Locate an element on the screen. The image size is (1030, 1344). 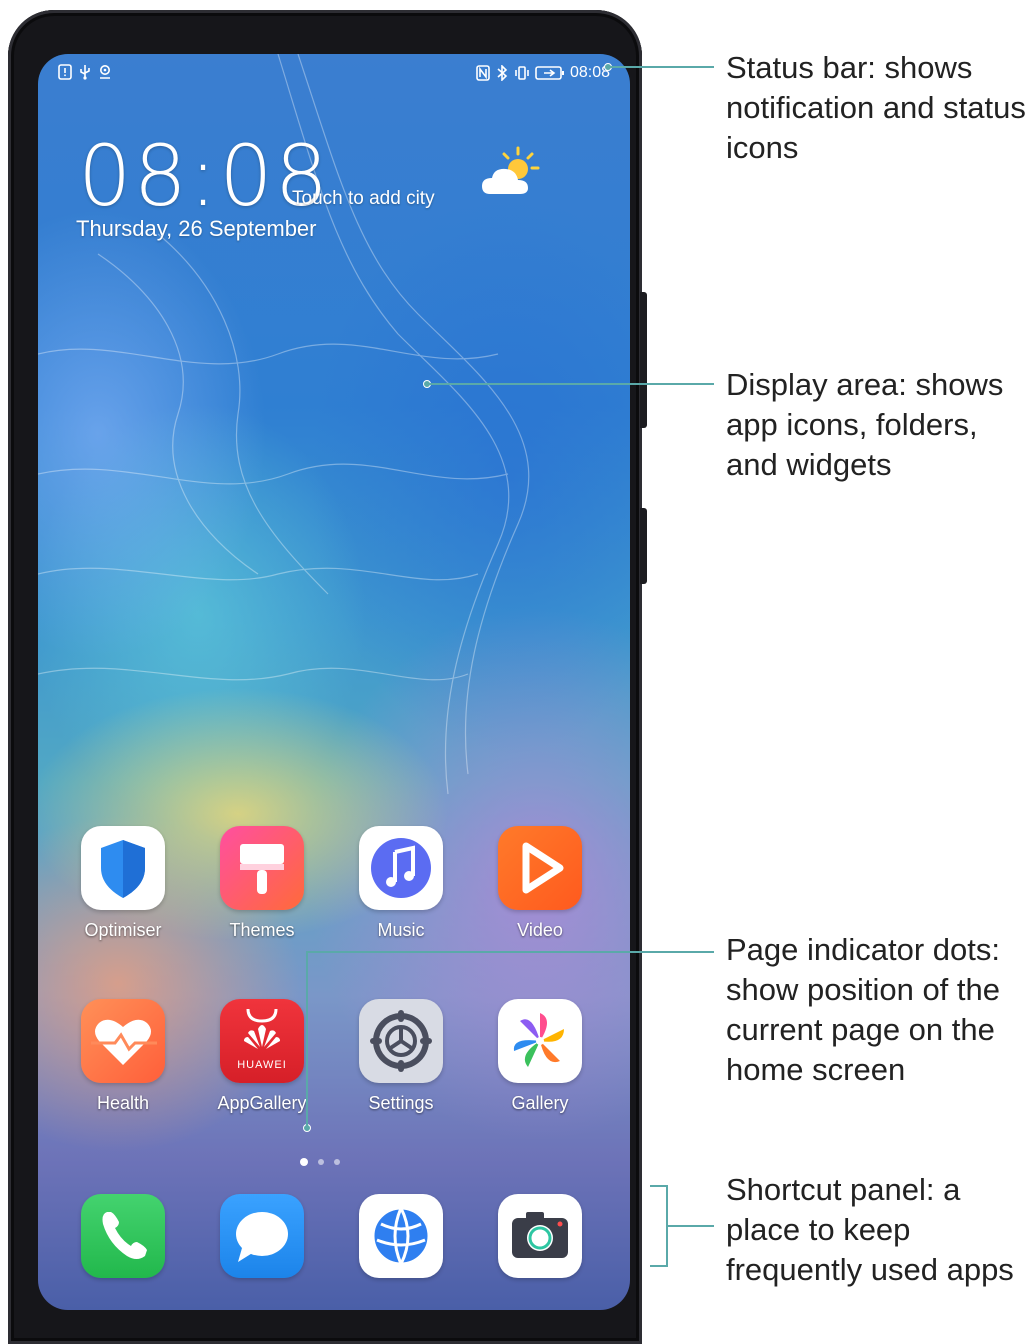
app-optimiser: Optimiser is located at coordinates (123, 883).